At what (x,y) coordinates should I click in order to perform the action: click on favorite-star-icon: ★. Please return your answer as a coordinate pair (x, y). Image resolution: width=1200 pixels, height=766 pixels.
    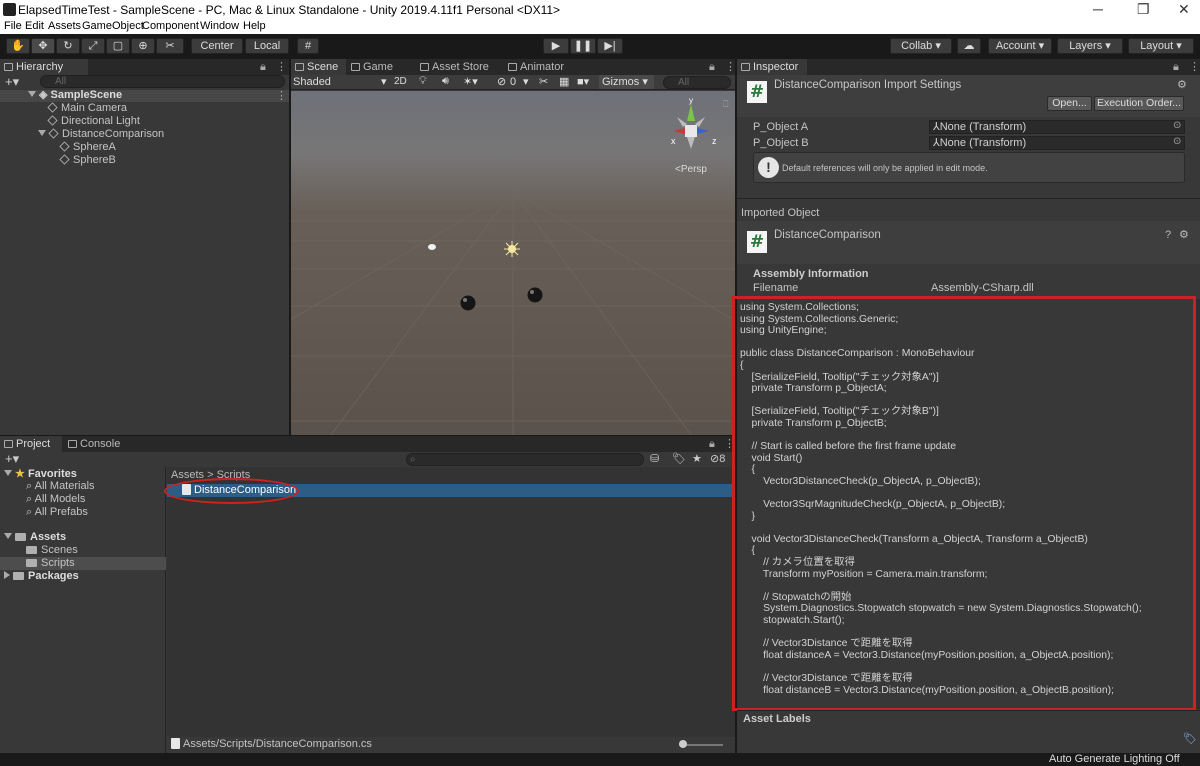
    Looking at the image, I should click on (697, 458).